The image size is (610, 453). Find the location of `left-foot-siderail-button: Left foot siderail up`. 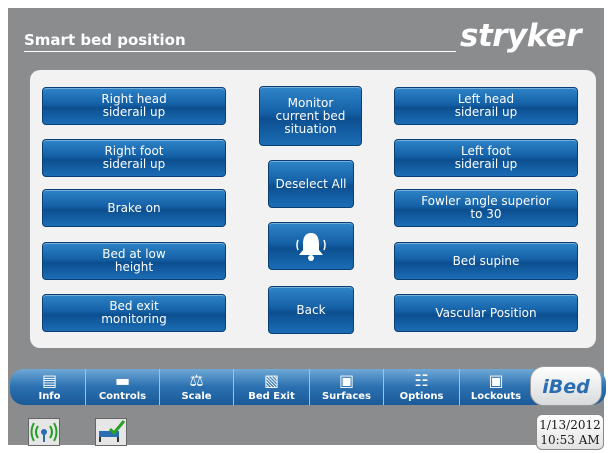

left-foot-siderail-button: Left foot siderail up is located at coordinates (486, 158).